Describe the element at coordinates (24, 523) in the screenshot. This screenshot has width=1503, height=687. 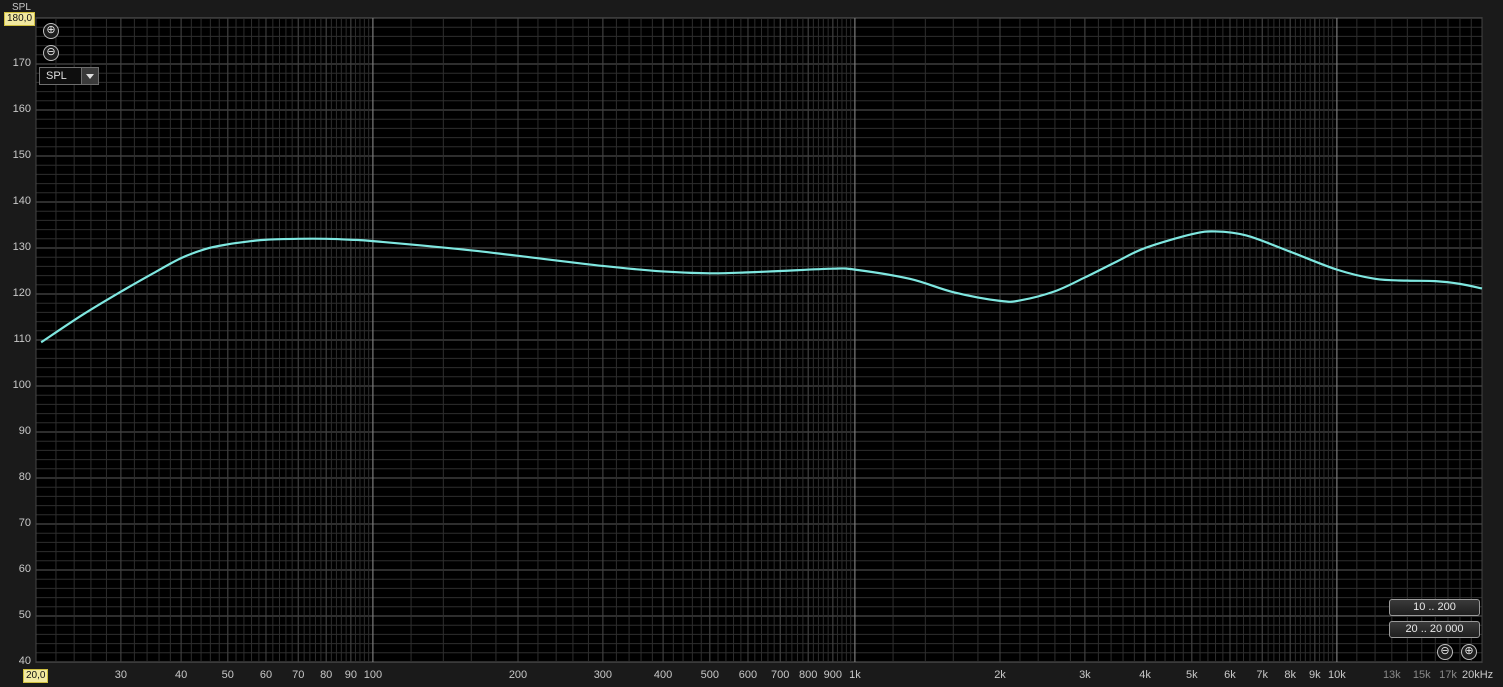
I see `y-tick-label: 70` at that location.